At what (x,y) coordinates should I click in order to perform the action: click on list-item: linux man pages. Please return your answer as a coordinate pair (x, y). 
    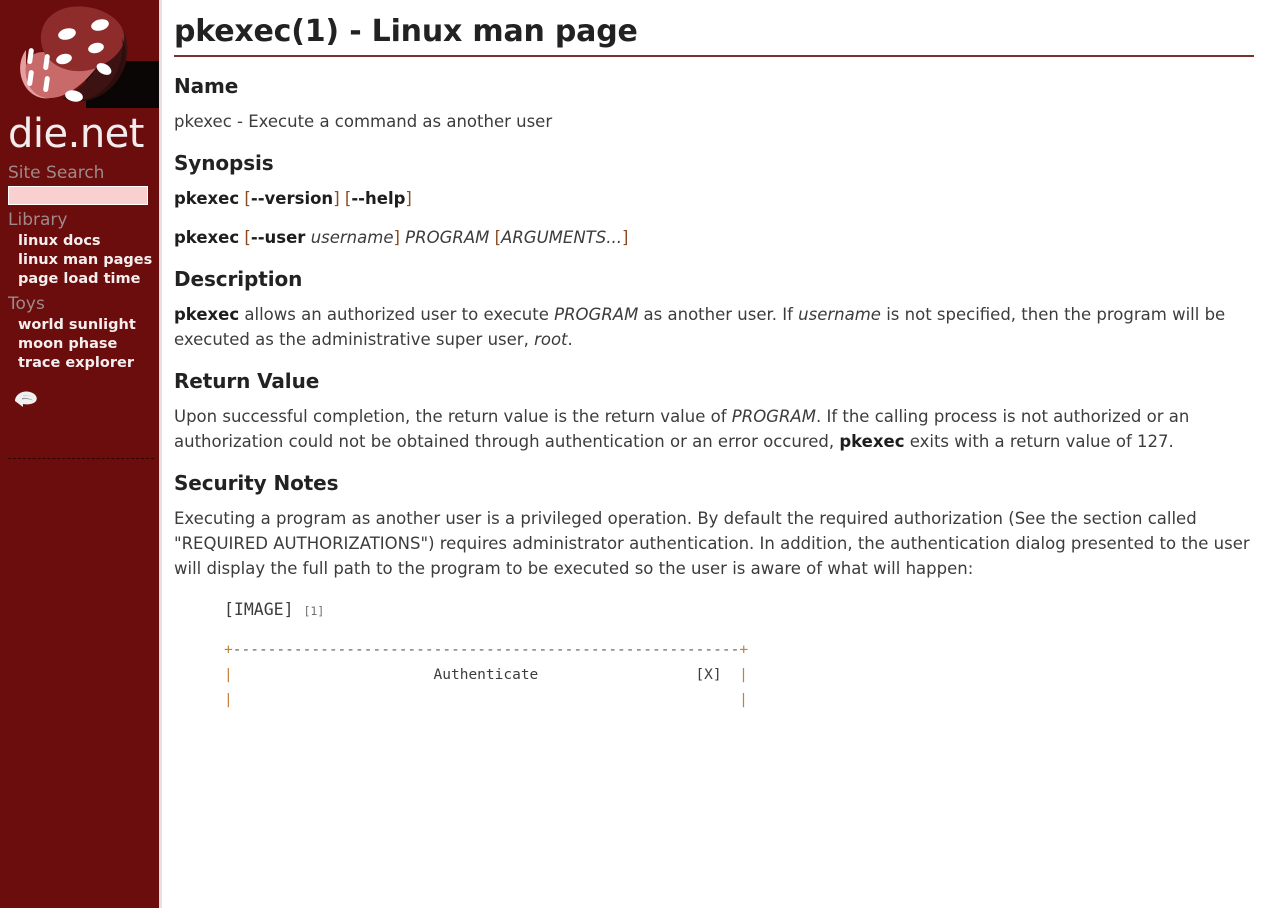
    Looking at the image, I should click on (88, 260).